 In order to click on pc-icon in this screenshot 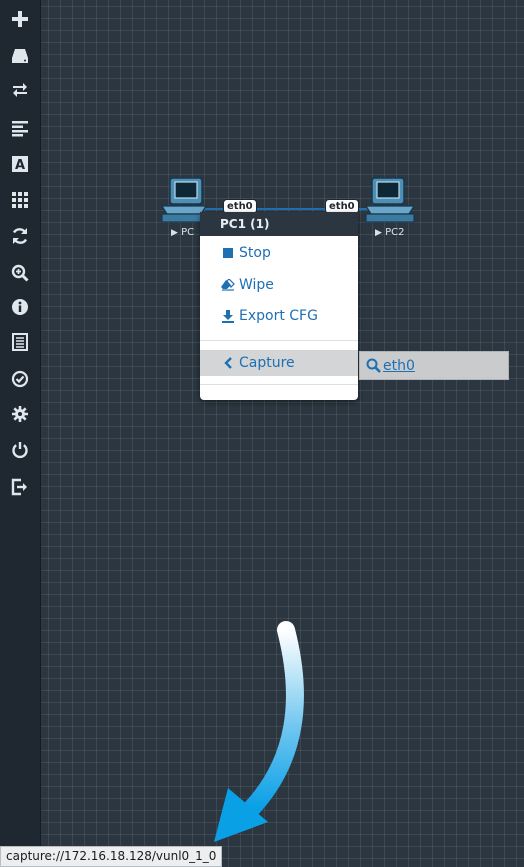, I will do `click(390, 200)`.